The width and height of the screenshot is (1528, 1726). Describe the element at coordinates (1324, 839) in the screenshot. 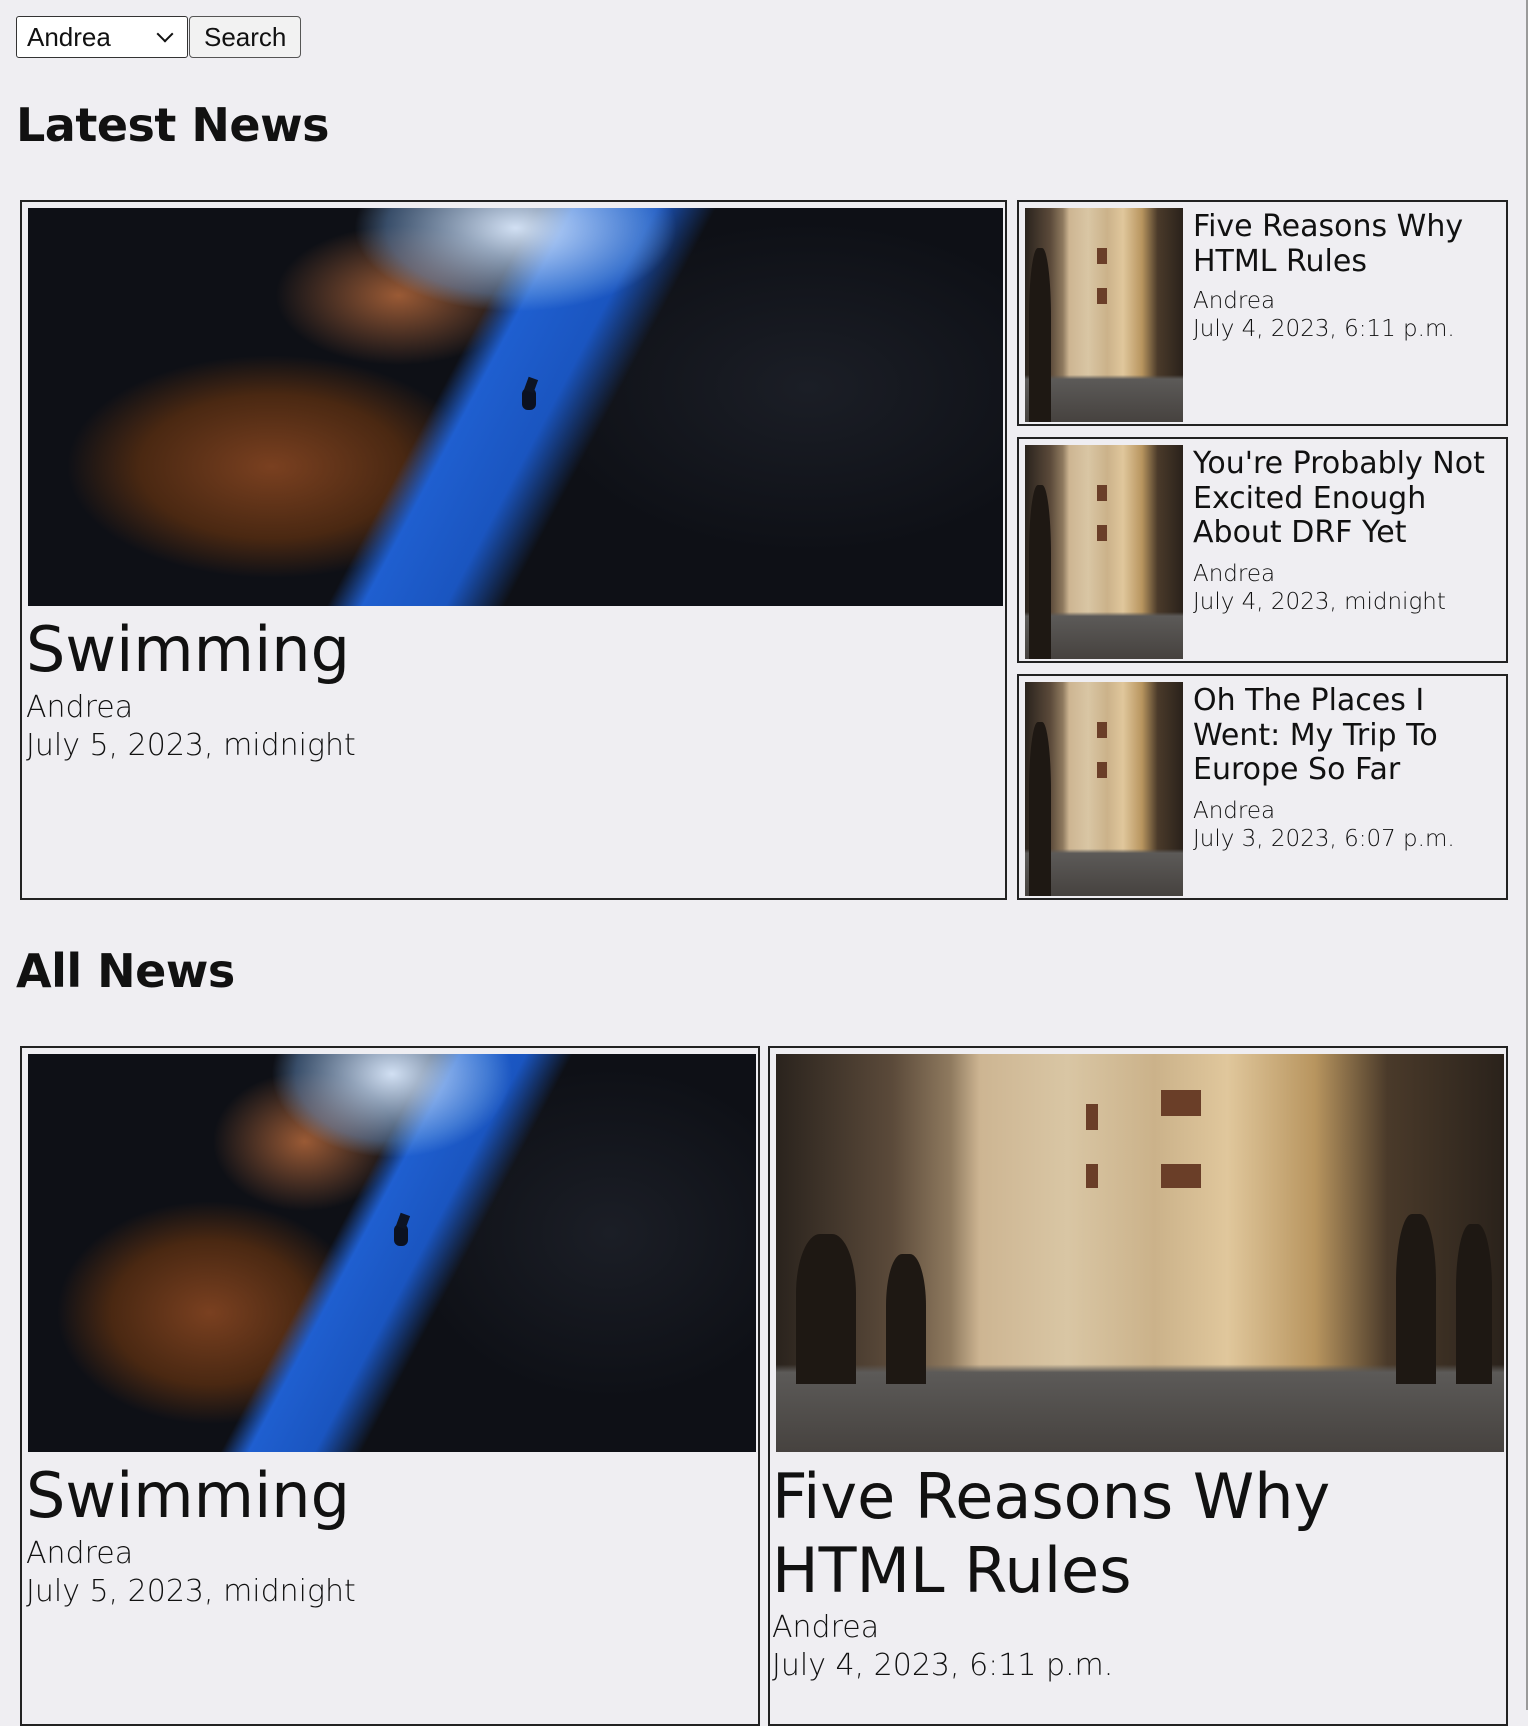

I see `news-date: July 3, 2023, 6:07 p.m.` at that location.